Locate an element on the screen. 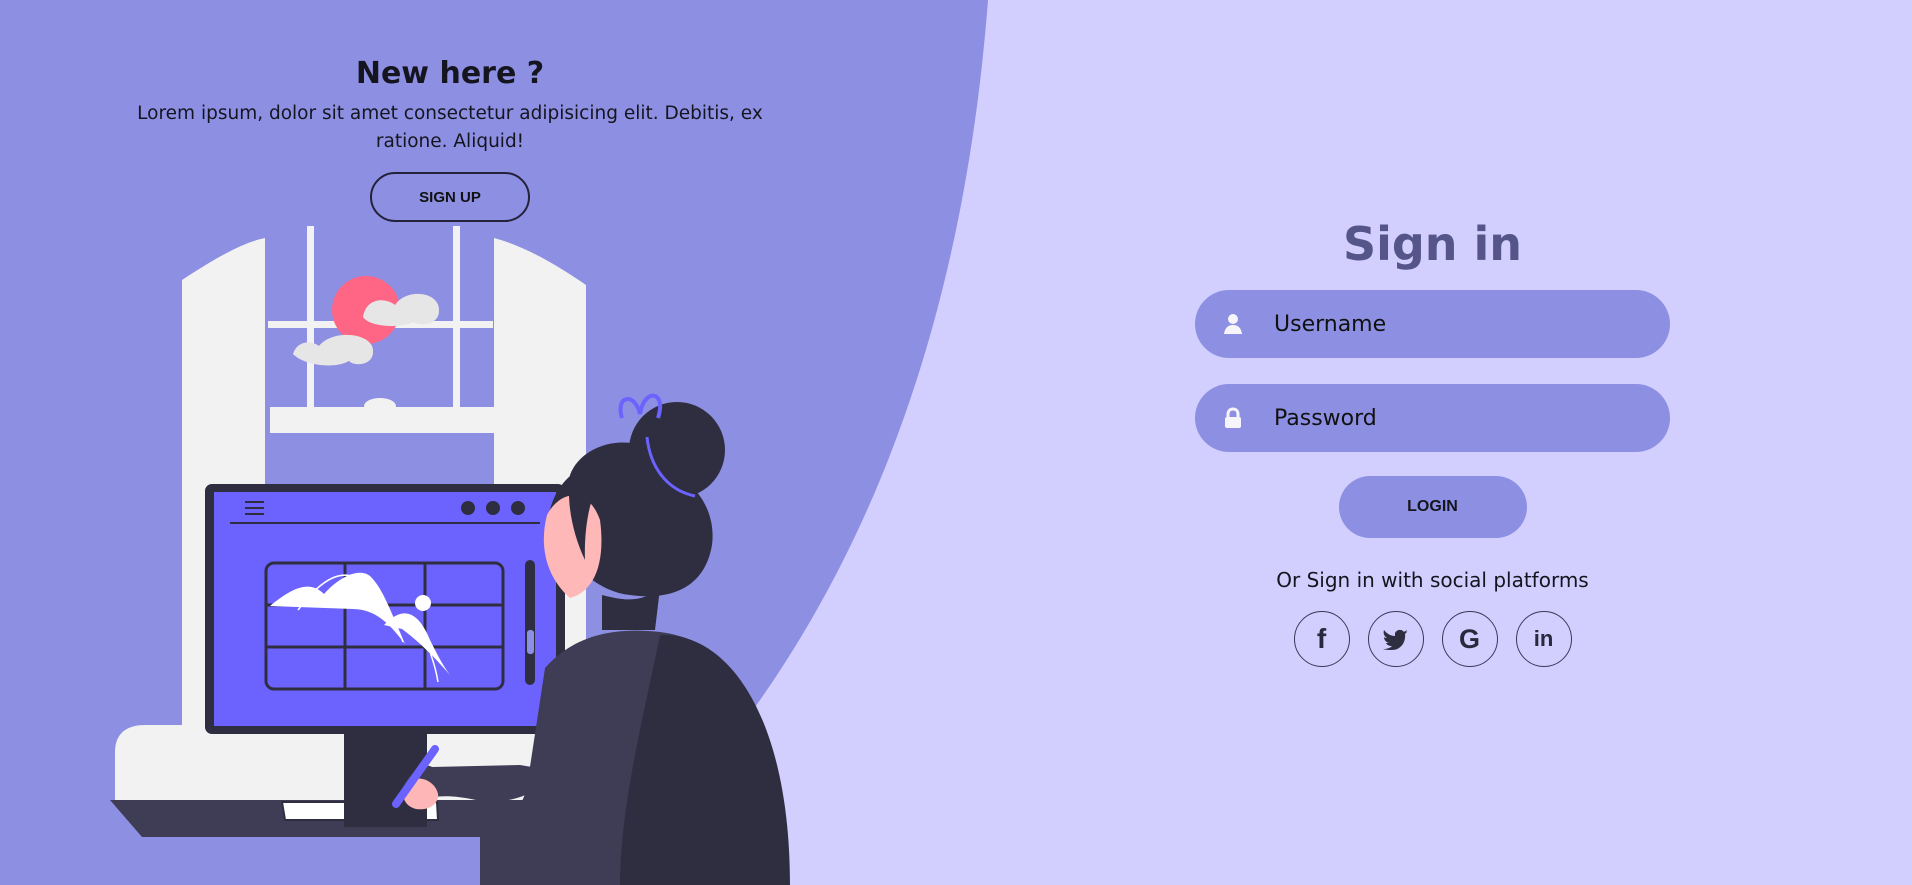  facebook-icon: f is located at coordinates (1321, 638).